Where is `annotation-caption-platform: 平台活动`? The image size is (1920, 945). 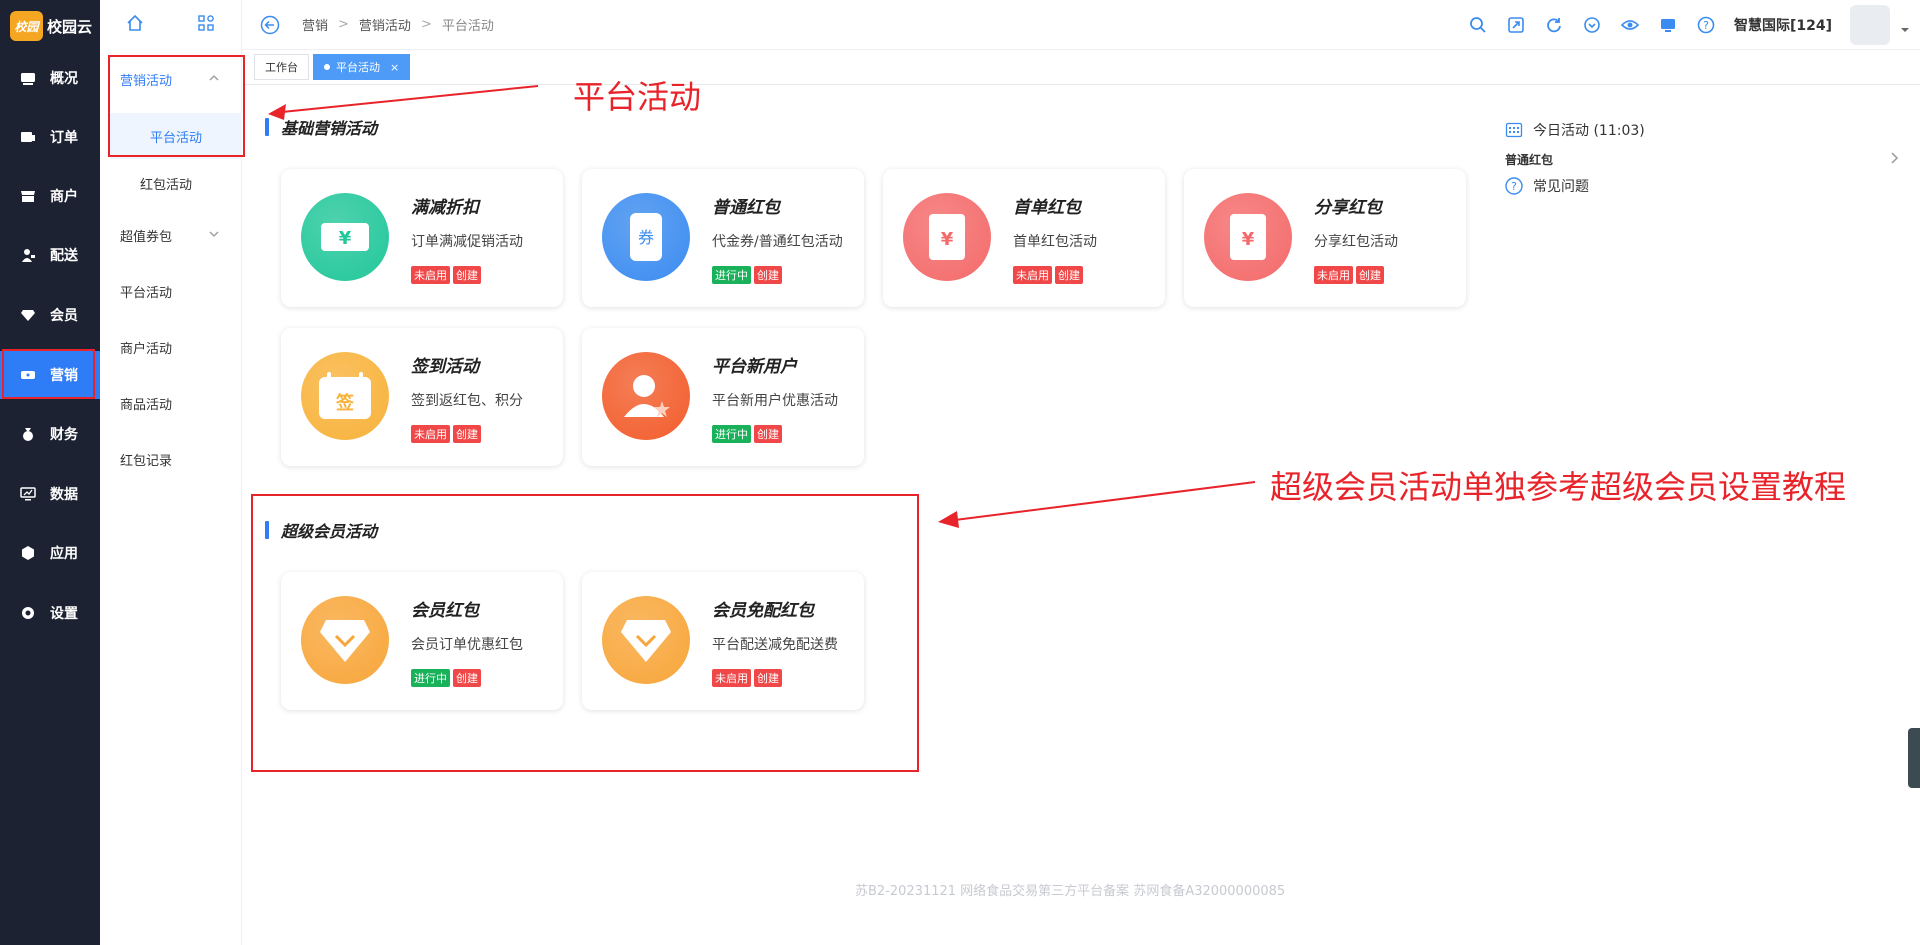 annotation-caption-platform: 平台活动 is located at coordinates (637, 97).